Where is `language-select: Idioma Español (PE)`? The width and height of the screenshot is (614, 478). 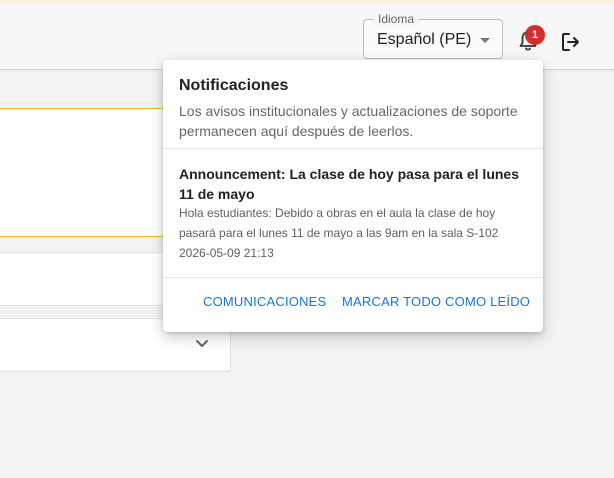 language-select: Idioma Español (PE) is located at coordinates (433, 35).